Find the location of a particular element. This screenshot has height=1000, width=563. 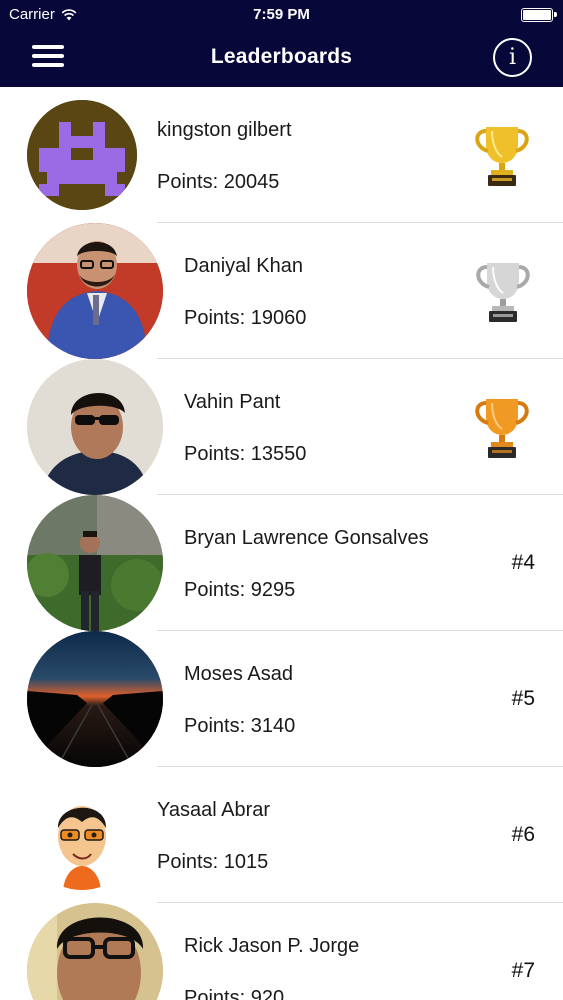

player-points: Points: 9295 is located at coordinates (240, 590).